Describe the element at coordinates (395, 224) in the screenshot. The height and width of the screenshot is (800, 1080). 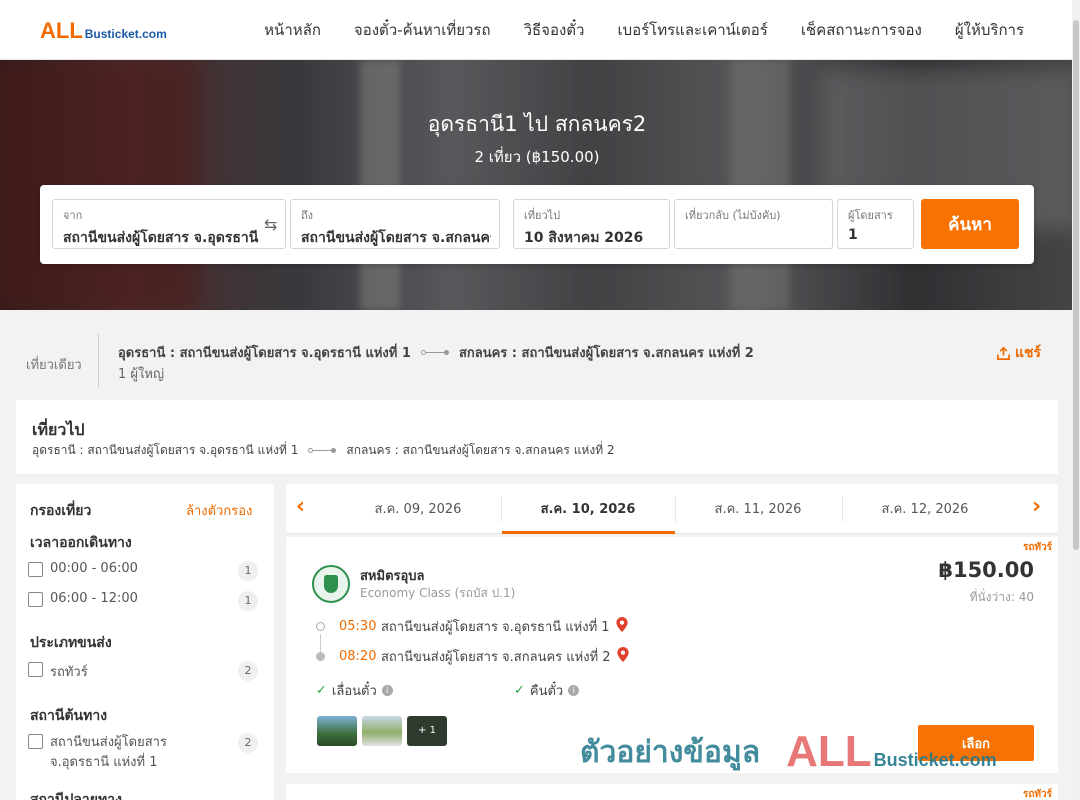
I see `destination-field: ถึง สถานีขนส่งผู้โดยสาร จ.สกลนคร` at that location.